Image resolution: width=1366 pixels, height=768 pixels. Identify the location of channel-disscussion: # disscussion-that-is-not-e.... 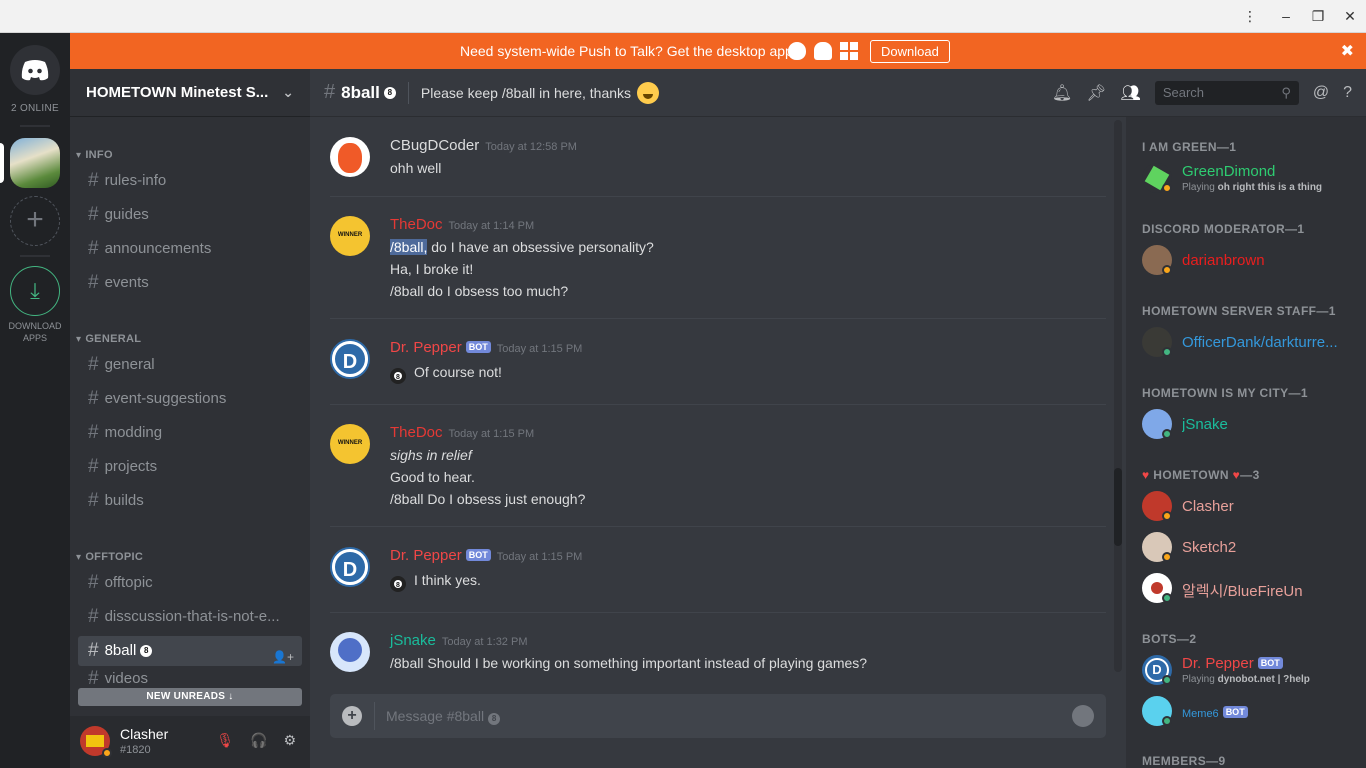
(190, 617).